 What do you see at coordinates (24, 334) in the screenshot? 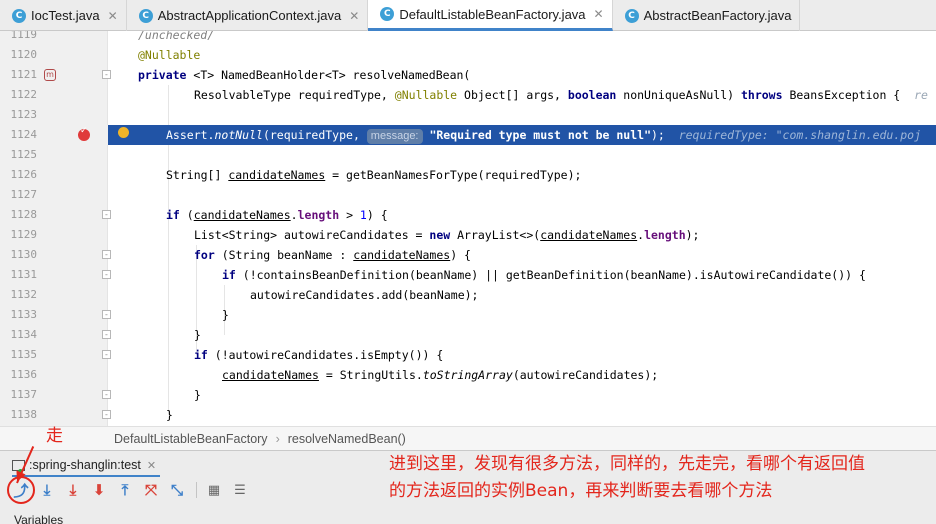
I see `line-number: 1134` at bounding box center [24, 334].